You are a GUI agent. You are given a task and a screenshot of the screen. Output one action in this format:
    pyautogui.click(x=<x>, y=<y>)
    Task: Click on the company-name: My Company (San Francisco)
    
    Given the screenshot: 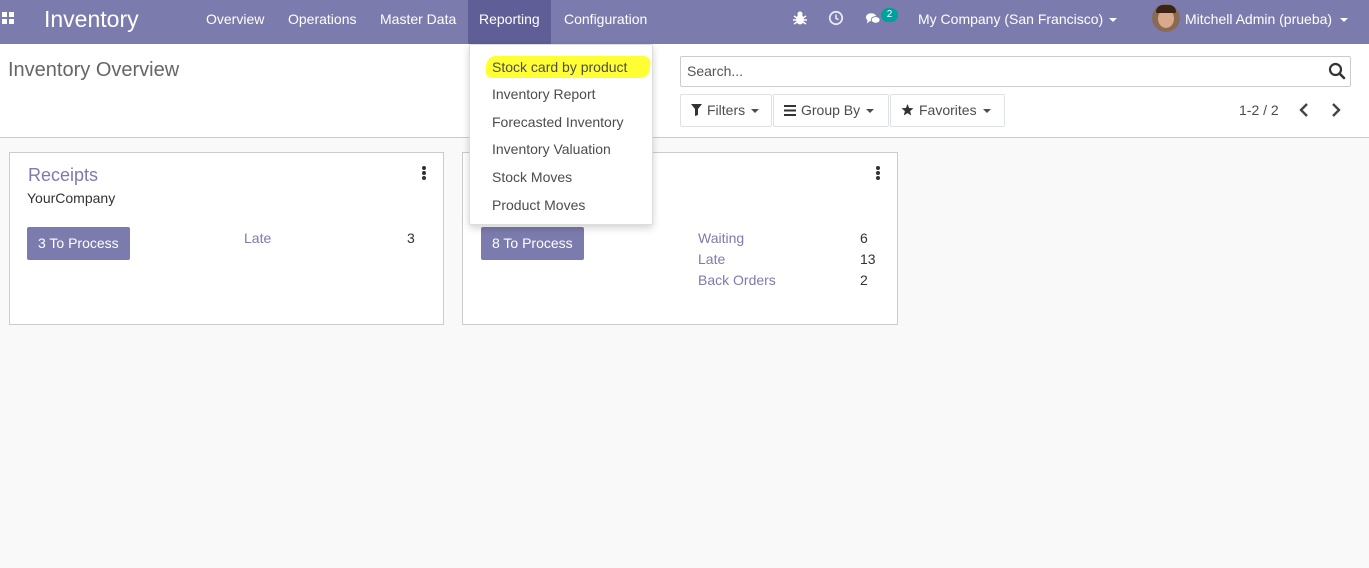 What is the action you would take?
    pyautogui.click(x=1011, y=19)
    